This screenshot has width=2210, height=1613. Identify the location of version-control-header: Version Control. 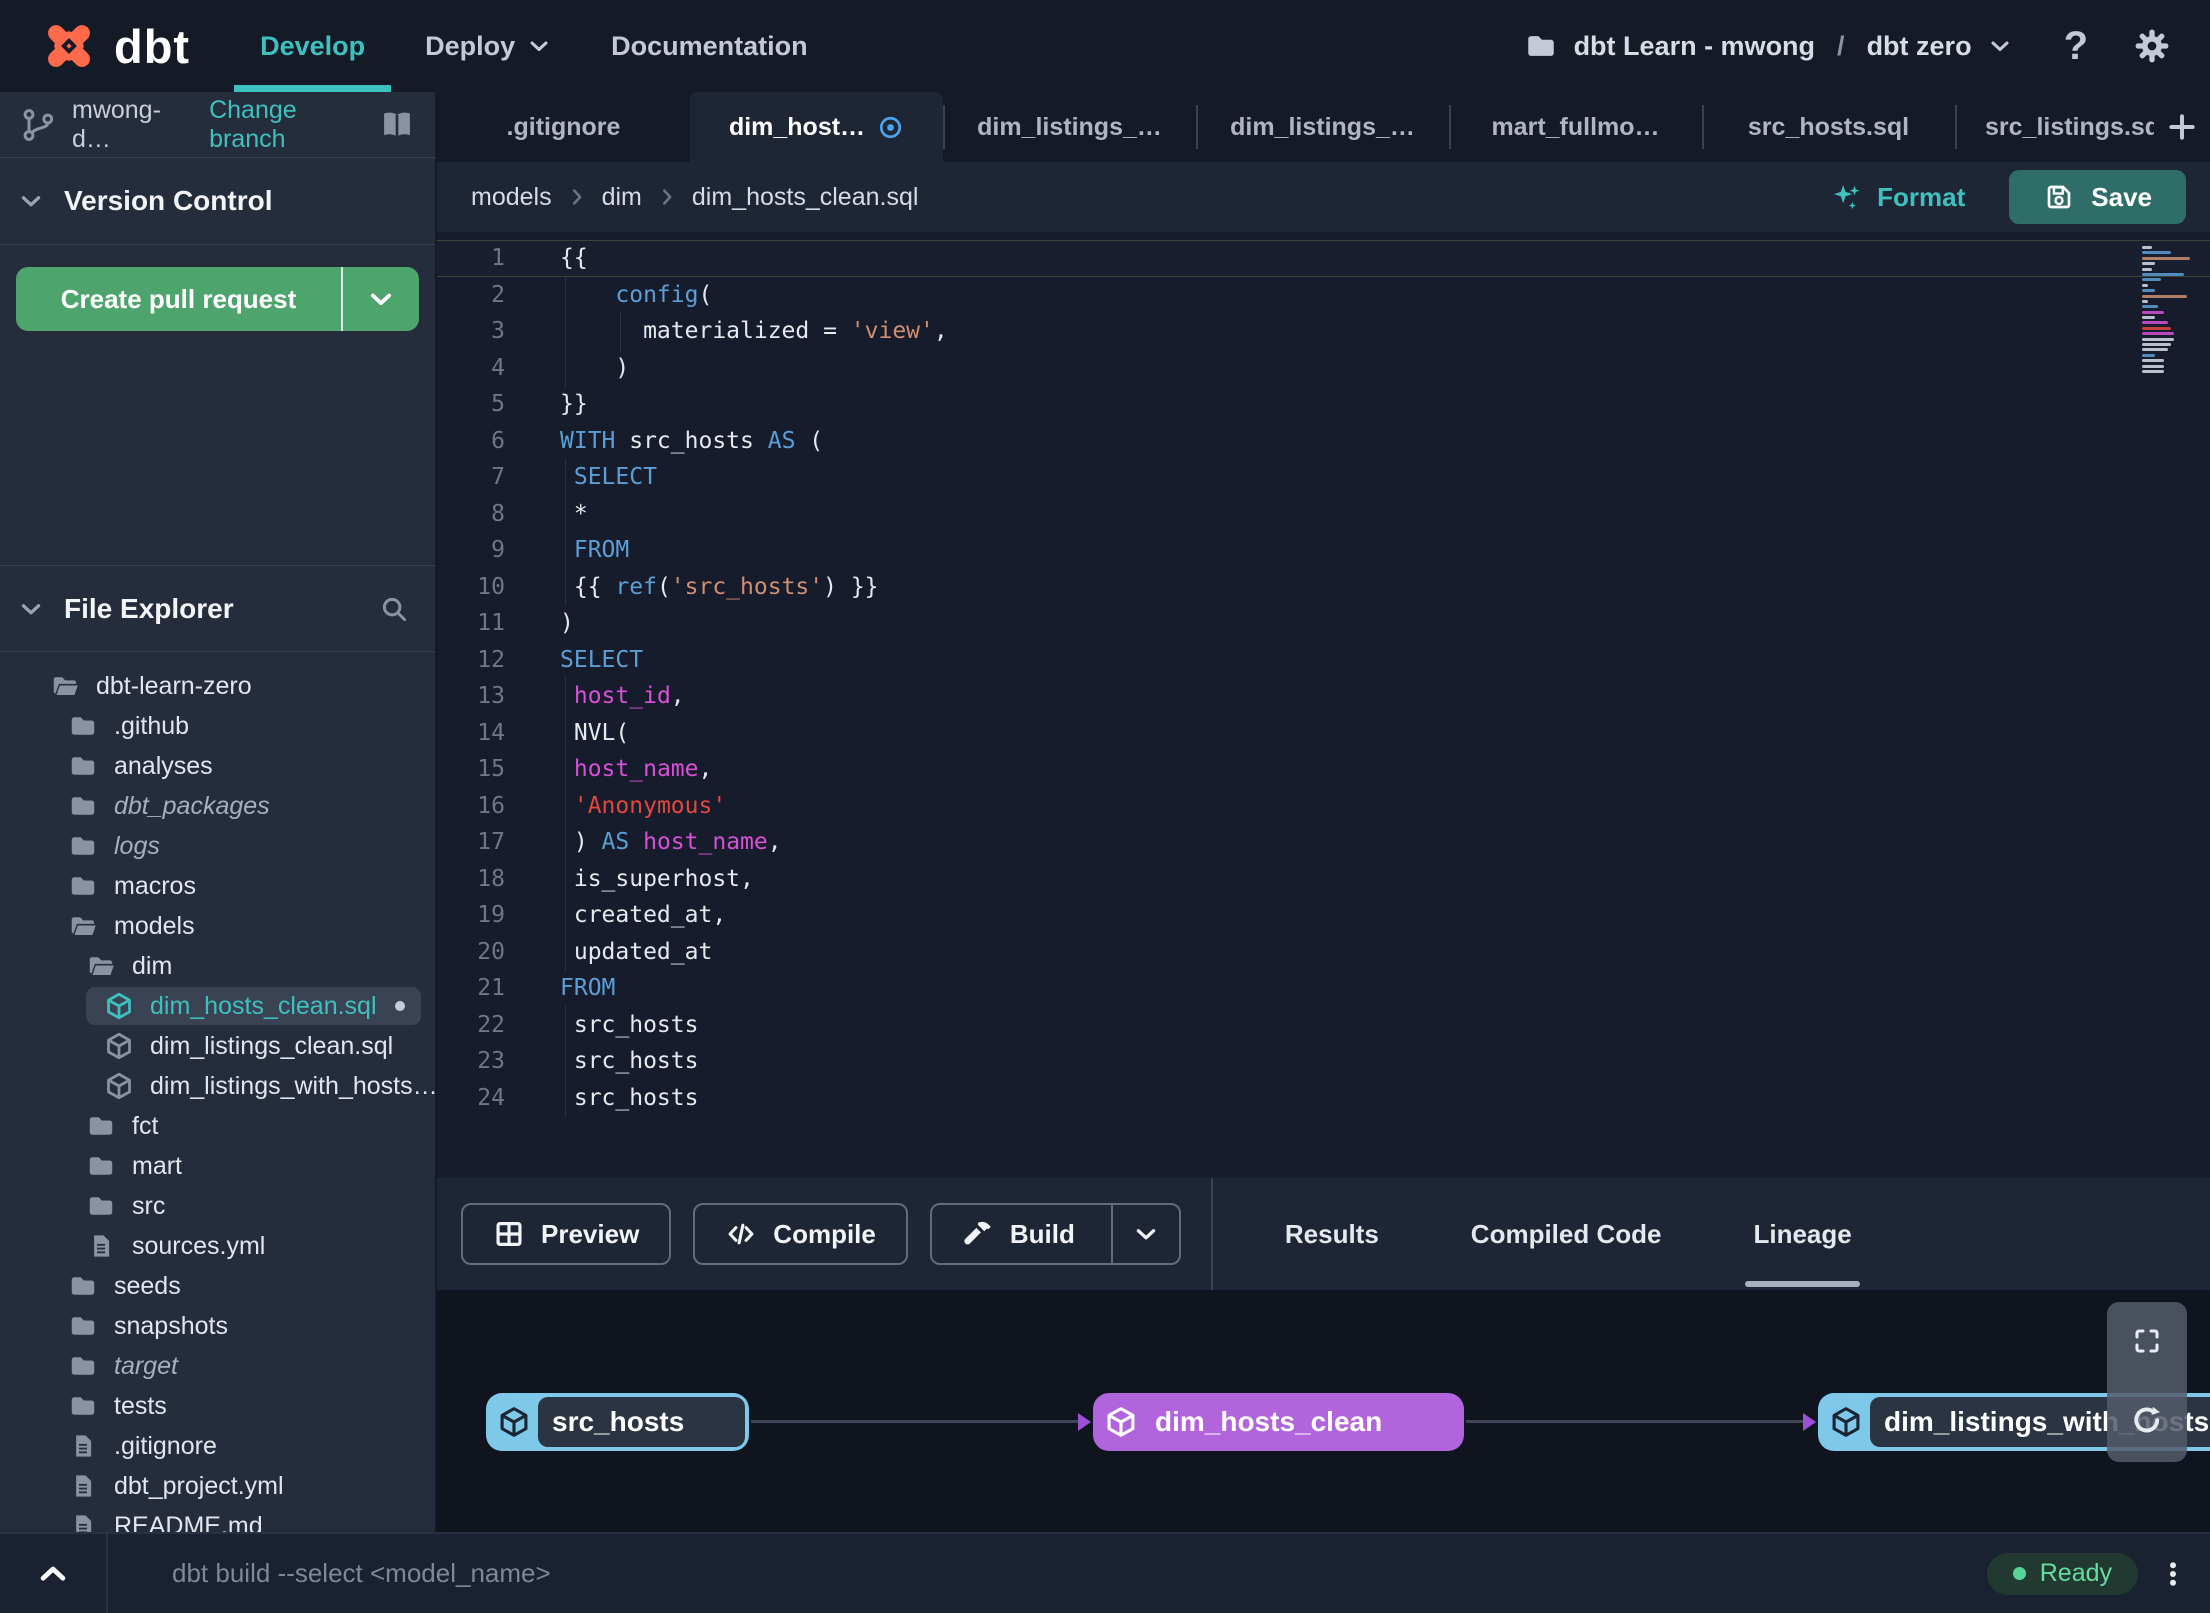
(217, 201).